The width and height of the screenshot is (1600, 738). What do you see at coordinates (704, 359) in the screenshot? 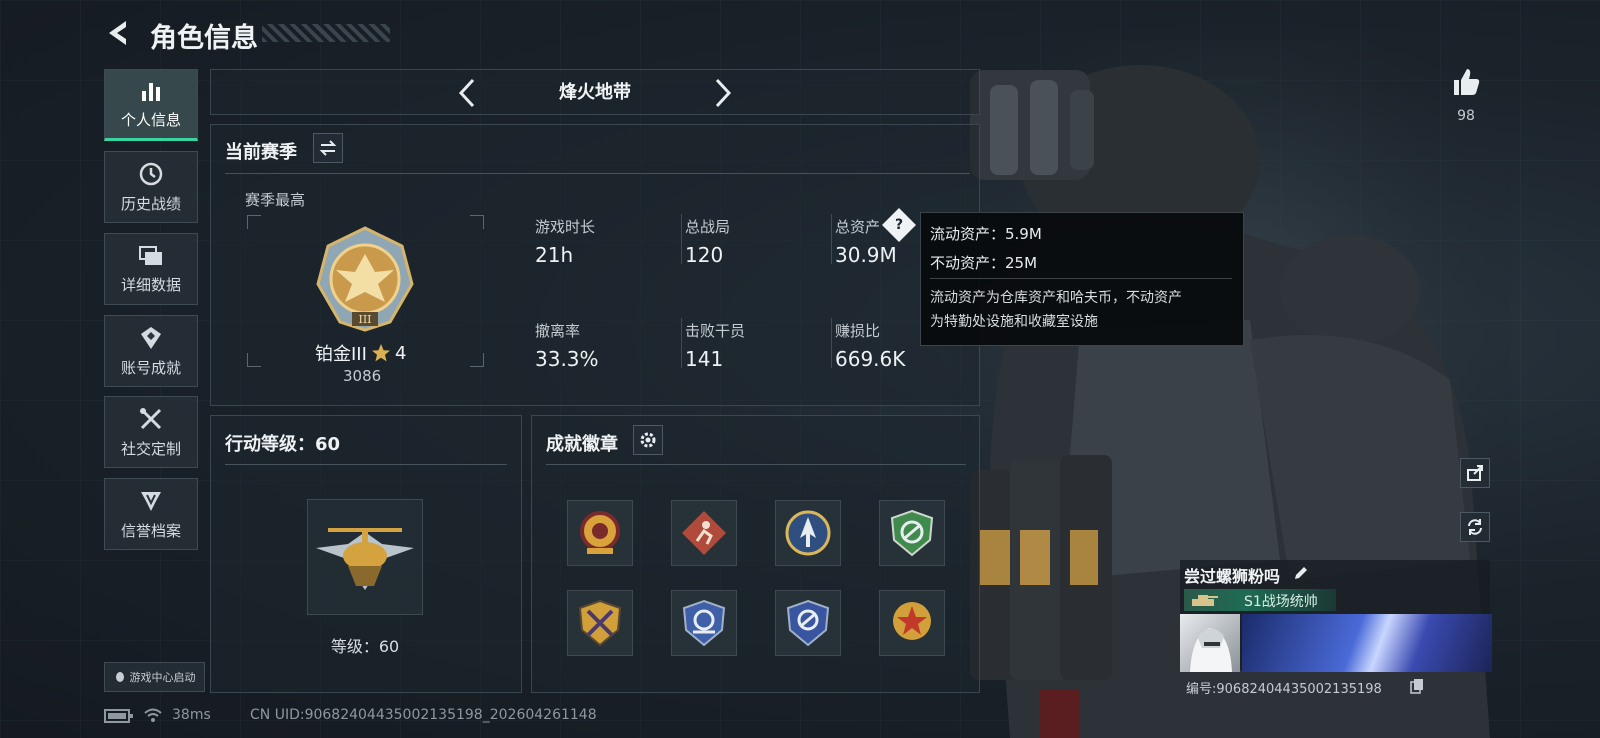
I see `stat-value-operators-defeated: 141` at bounding box center [704, 359].